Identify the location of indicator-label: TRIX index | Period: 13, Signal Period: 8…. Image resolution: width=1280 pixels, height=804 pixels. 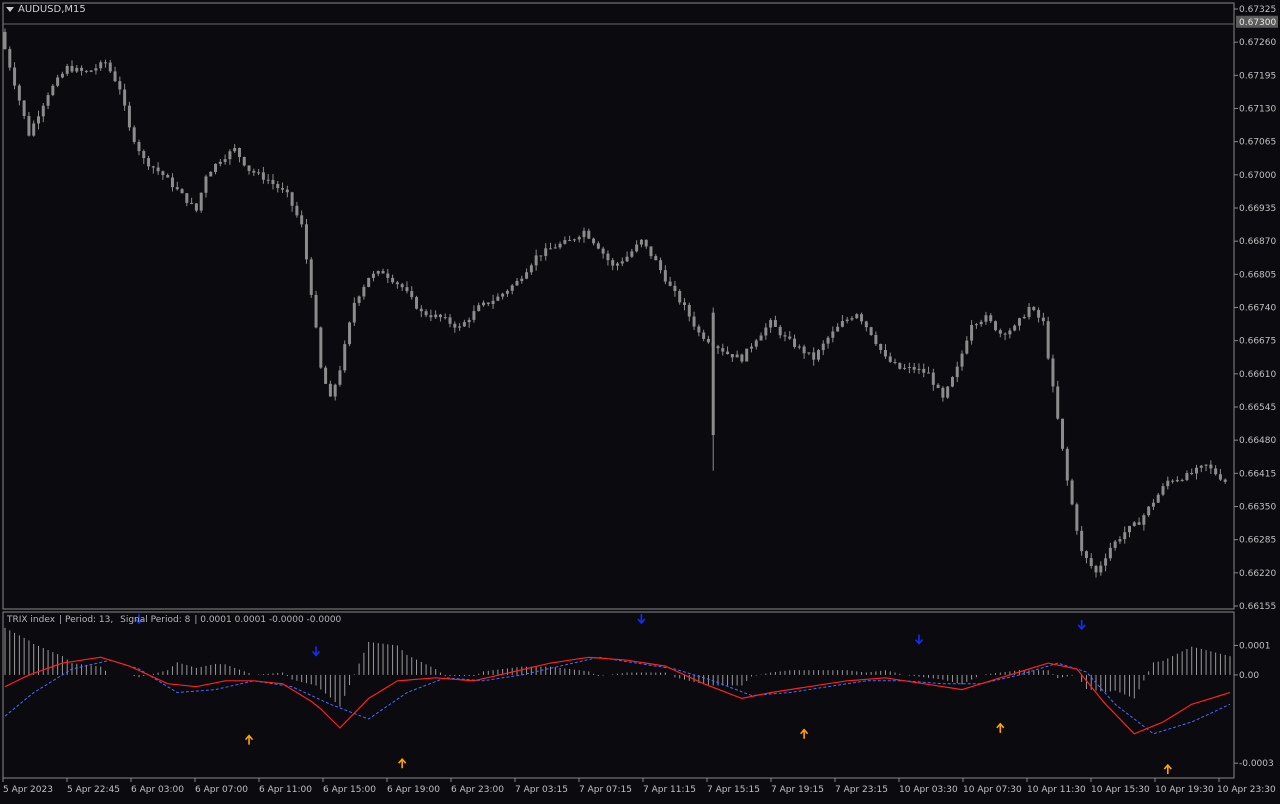
(174, 620).